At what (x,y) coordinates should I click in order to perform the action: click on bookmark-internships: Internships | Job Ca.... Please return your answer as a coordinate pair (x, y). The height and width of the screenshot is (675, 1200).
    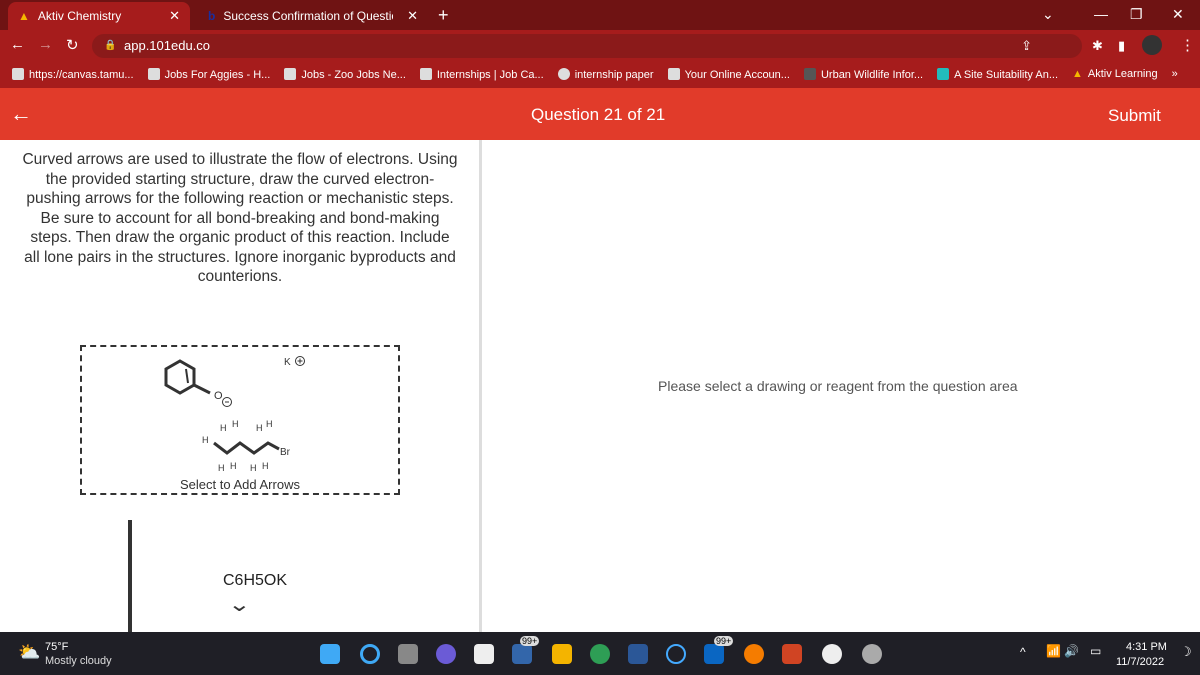
    Looking at the image, I should click on (481, 74).